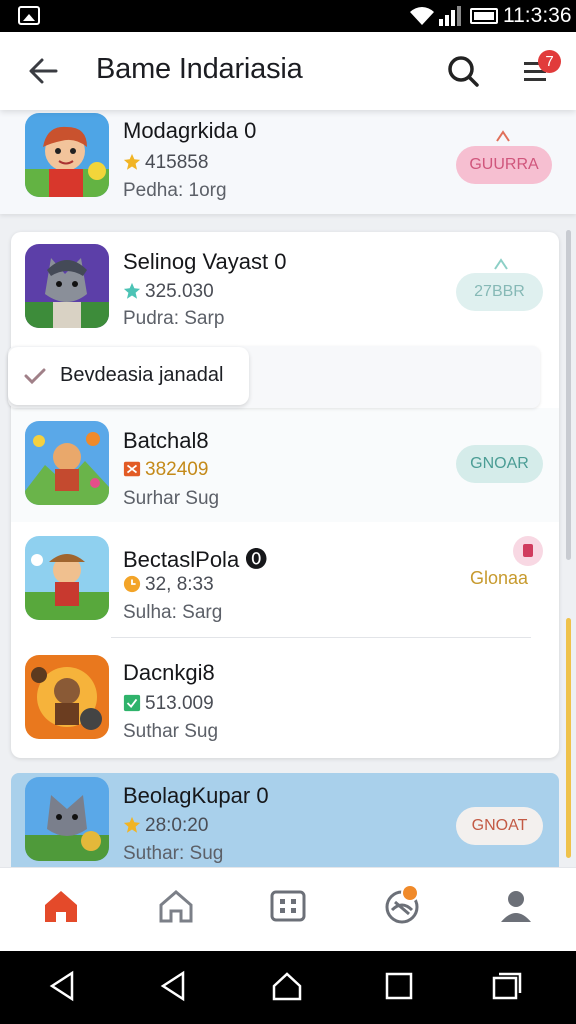 This screenshot has height=1024, width=576. What do you see at coordinates (568, 738) in the screenshot?
I see `scrollbar-thumb` at bounding box center [568, 738].